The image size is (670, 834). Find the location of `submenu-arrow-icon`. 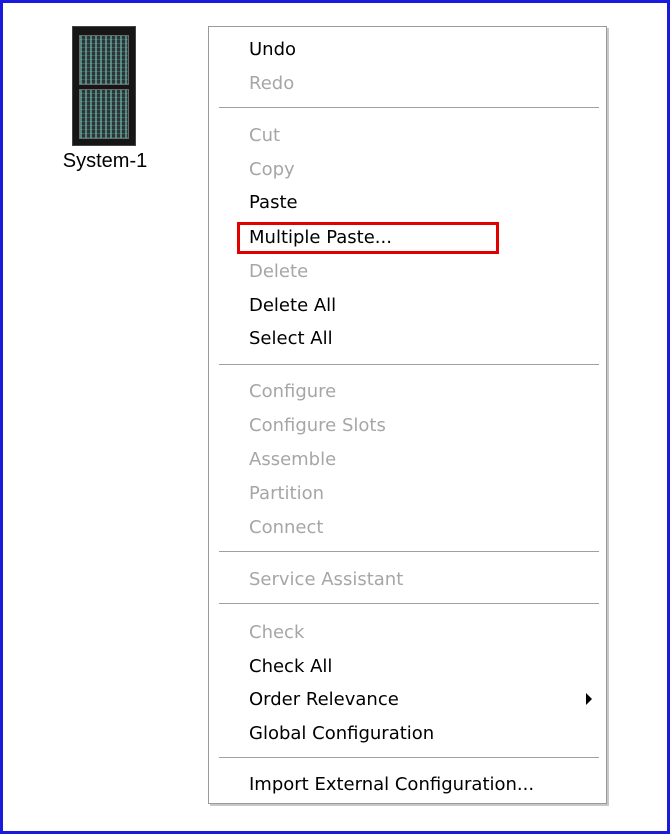

submenu-arrow-icon is located at coordinates (589, 699).